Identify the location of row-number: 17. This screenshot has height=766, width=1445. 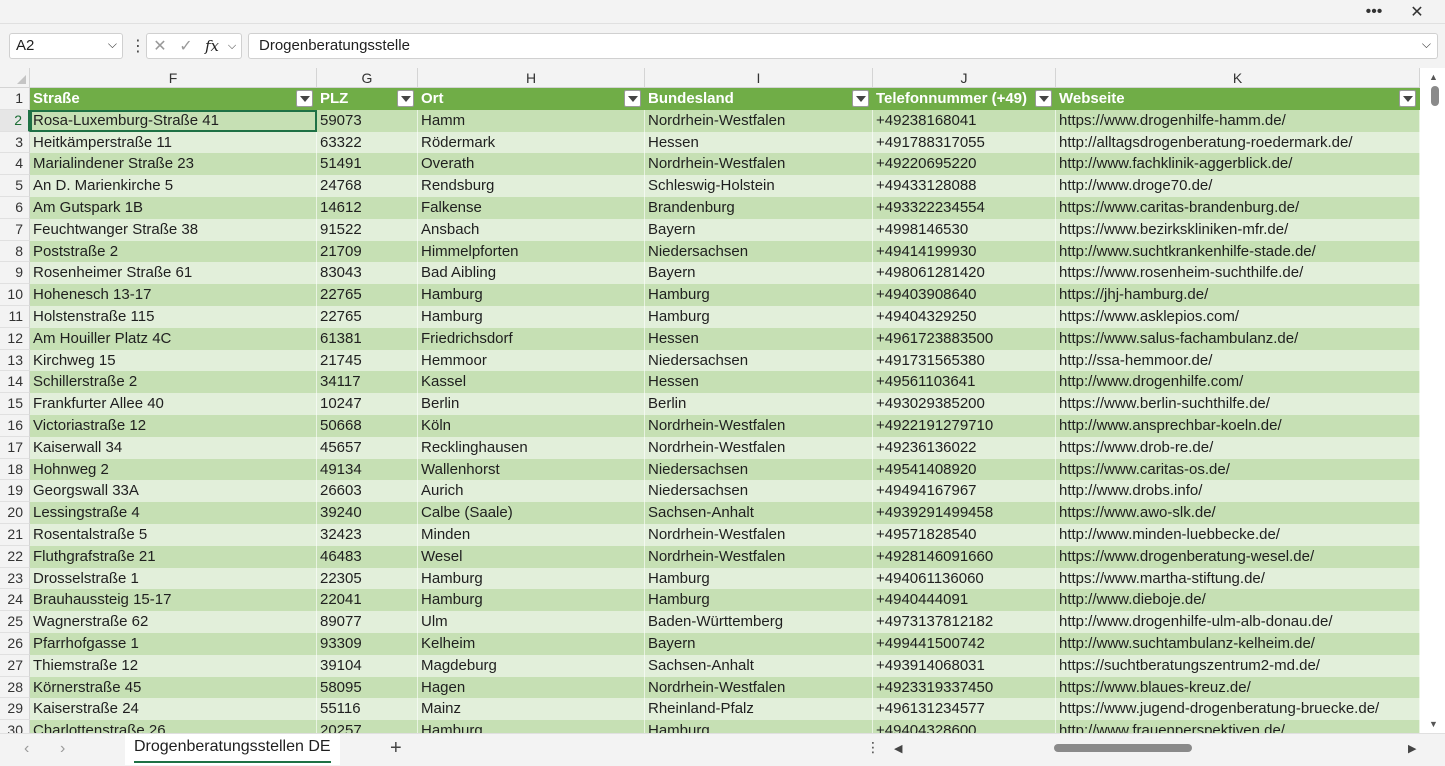
(15, 447).